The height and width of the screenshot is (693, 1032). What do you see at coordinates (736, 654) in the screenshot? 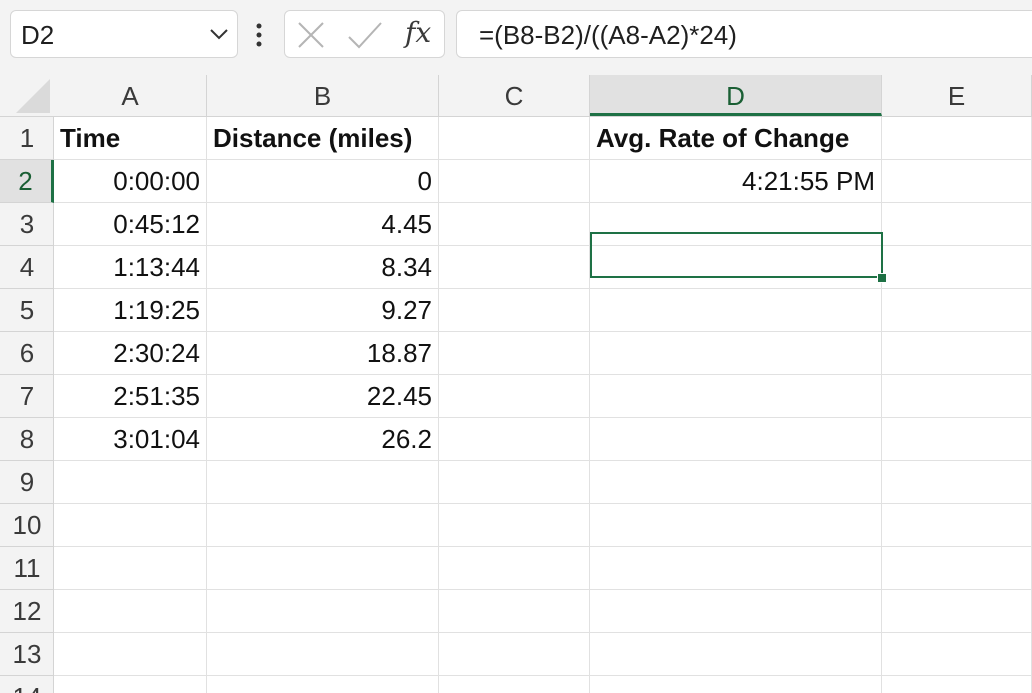
I see `cell-d13` at bounding box center [736, 654].